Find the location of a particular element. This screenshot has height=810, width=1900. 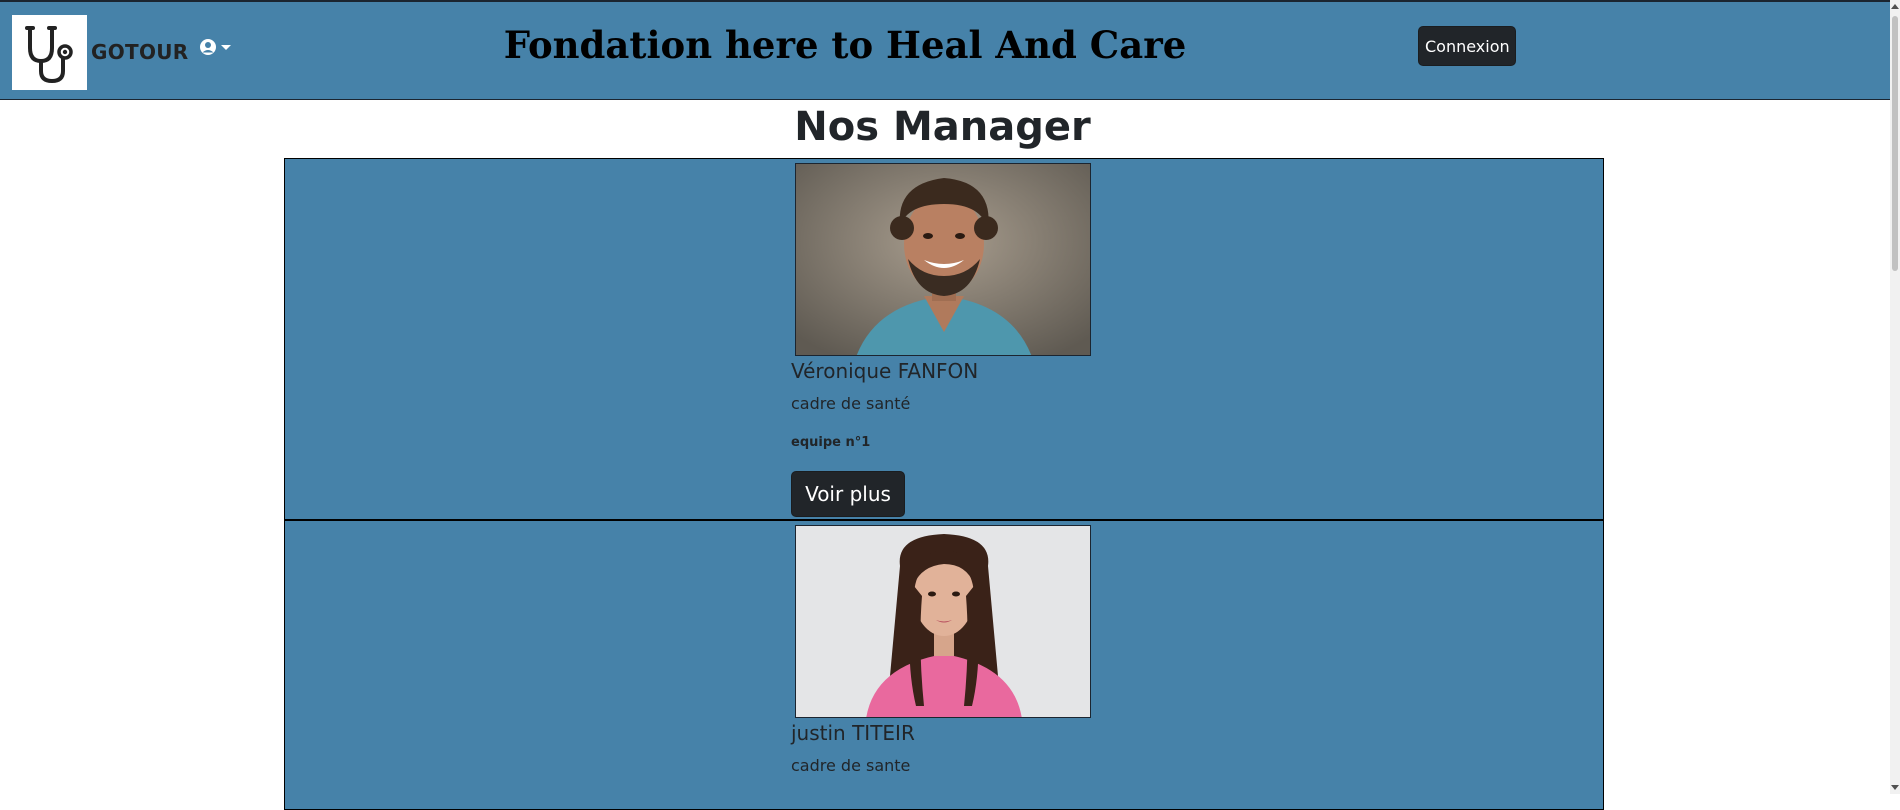

manager-name: justin TITEIR is located at coordinates (853, 733).